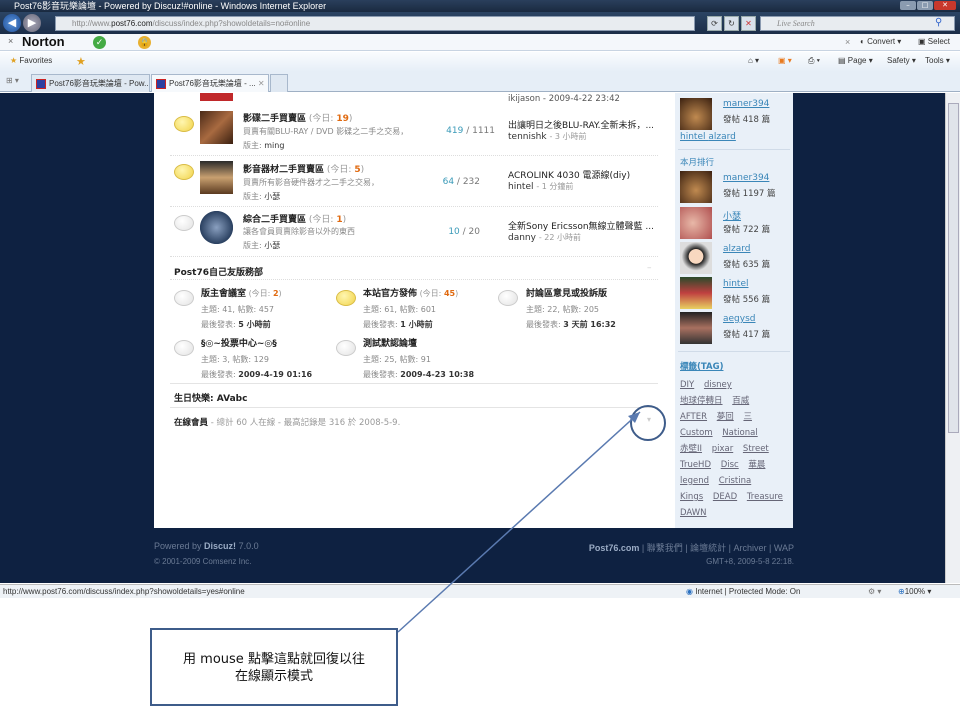 Image resolution: width=960 pixels, height=720 pixels. I want to click on highlight-circle, so click(648, 423).